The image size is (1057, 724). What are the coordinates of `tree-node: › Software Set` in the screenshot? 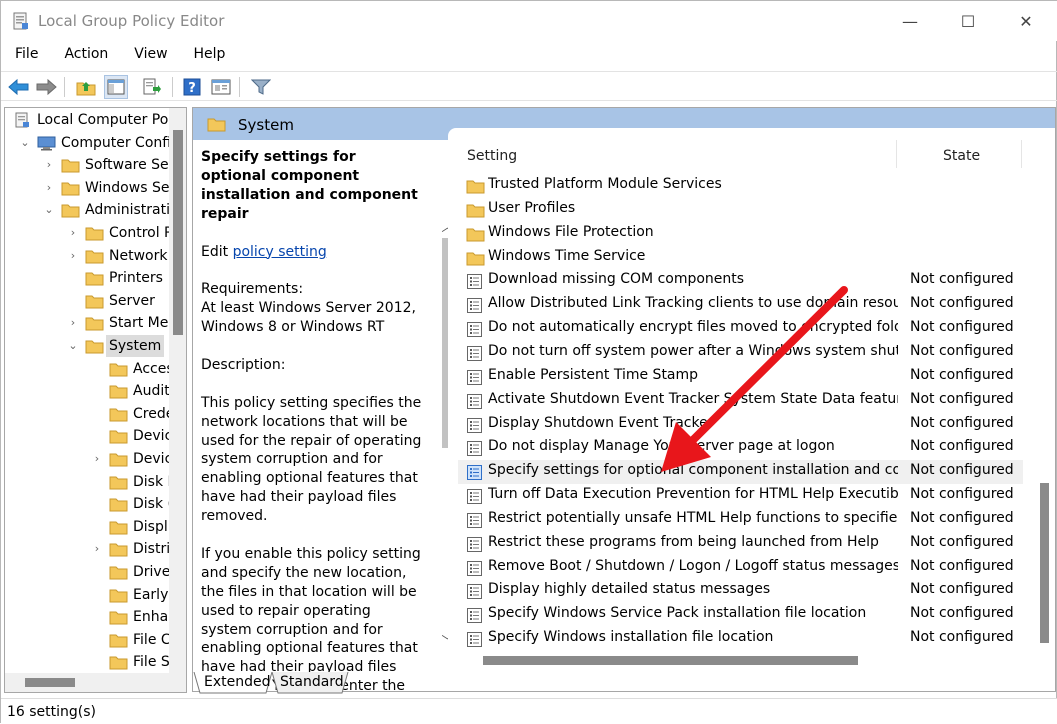 It's located at (89, 165).